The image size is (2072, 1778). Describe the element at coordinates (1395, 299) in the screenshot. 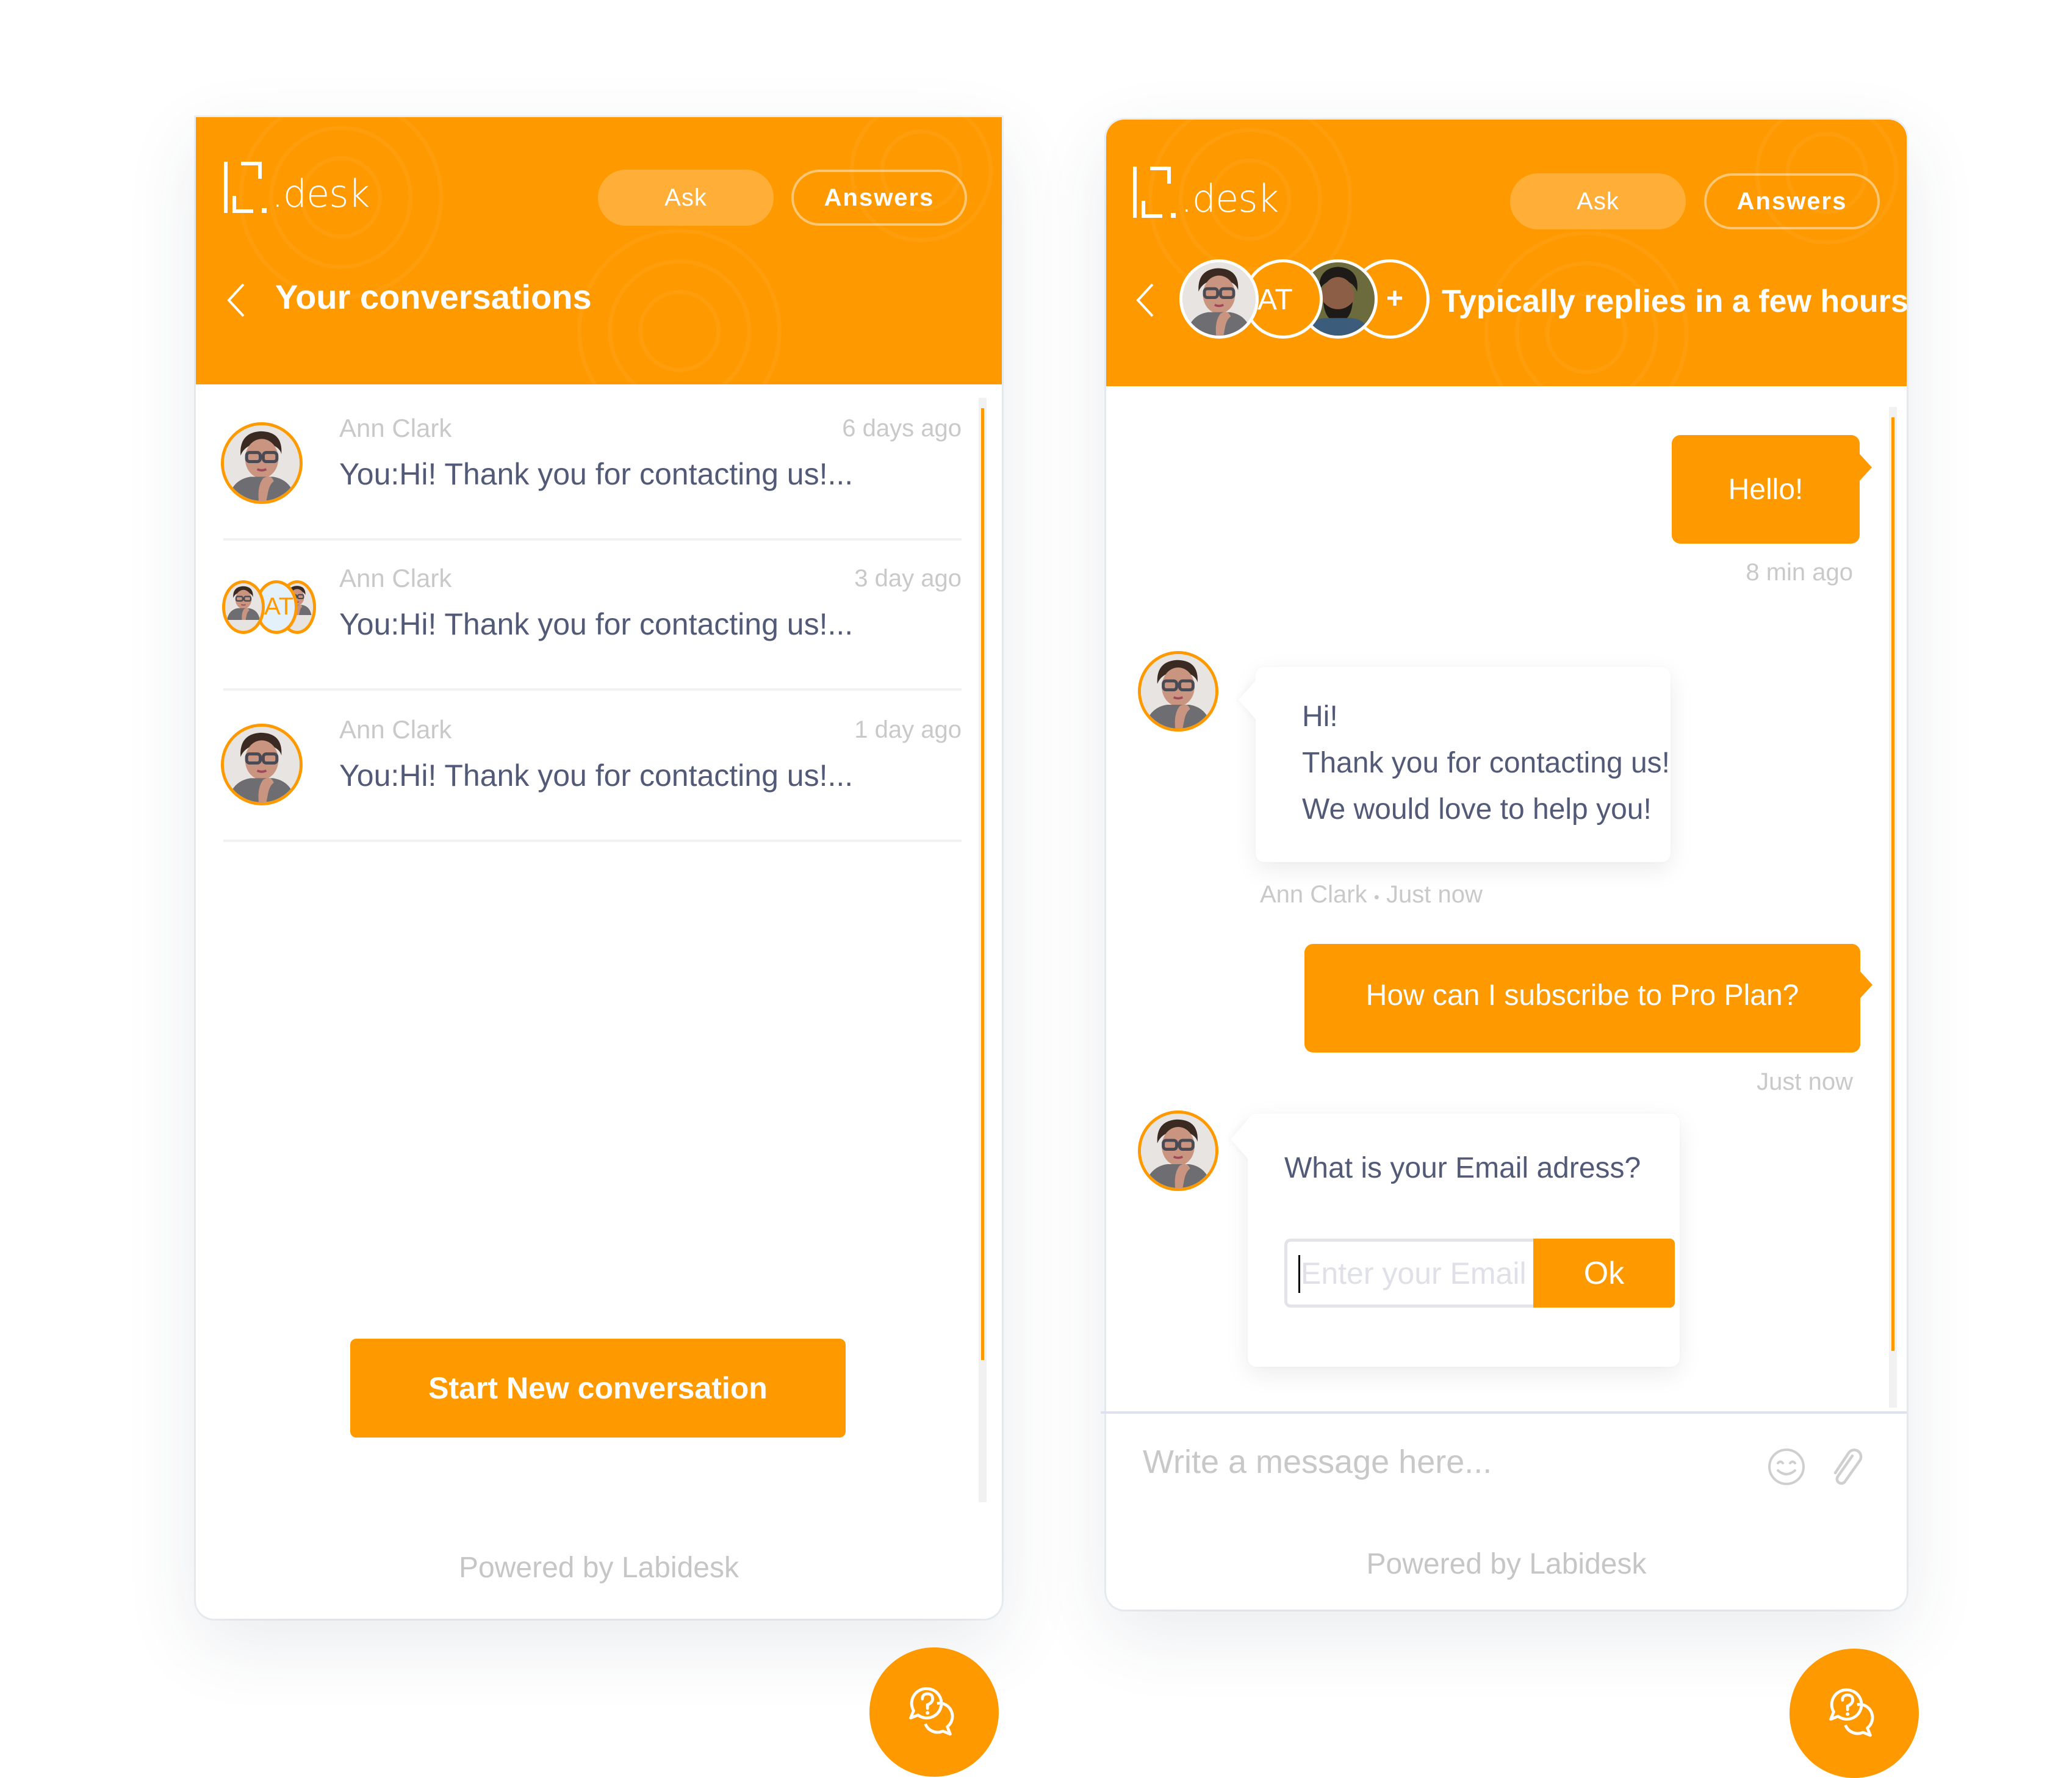

I see `more-agents-symbol: +` at that location.